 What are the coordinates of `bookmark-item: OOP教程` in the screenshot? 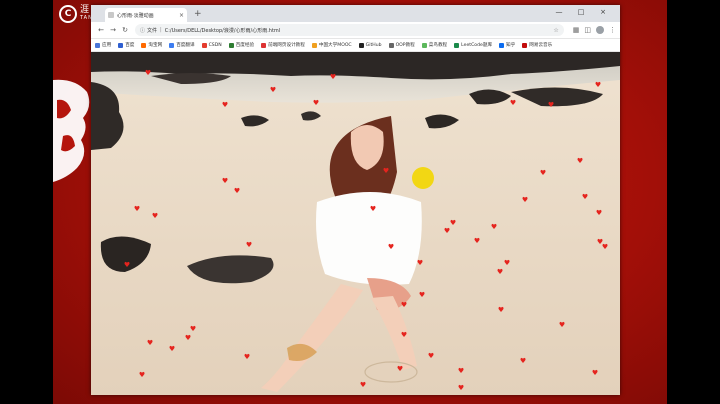 It's located at (401, 45).